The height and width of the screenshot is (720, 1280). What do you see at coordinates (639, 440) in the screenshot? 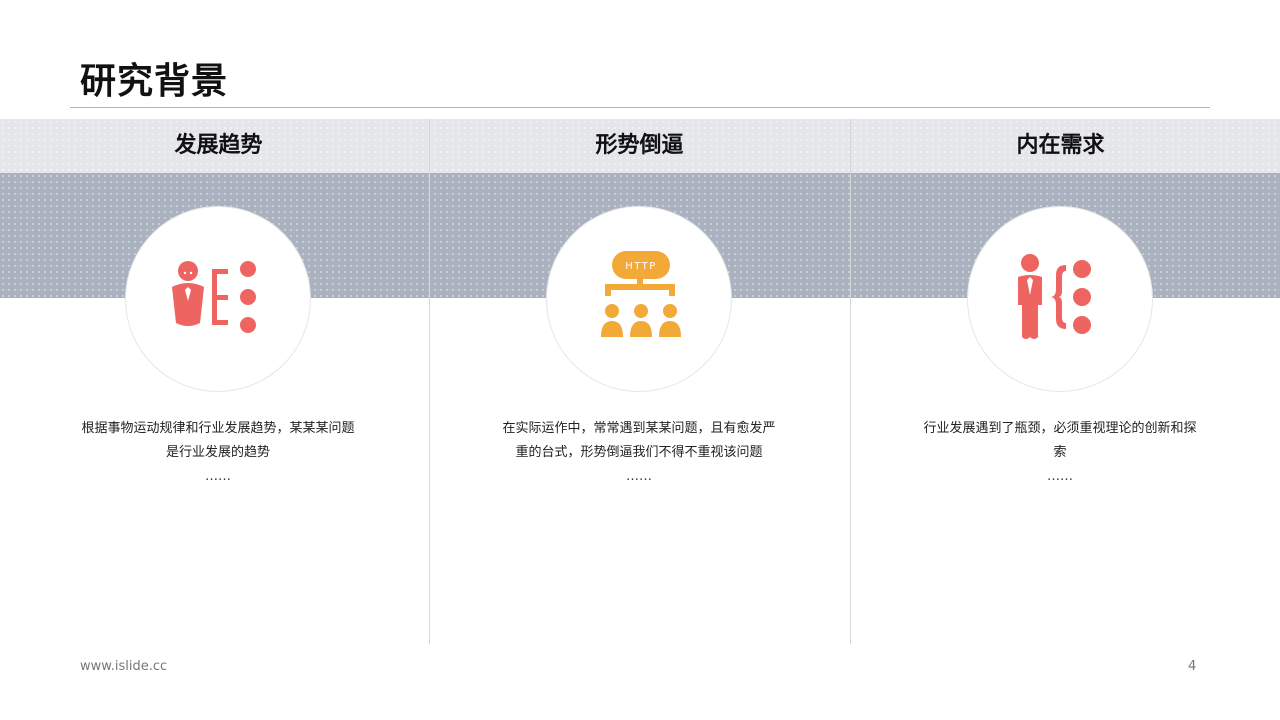
I see `description-text: 在实际运作中，常常遇到某某问题，且有愈发严重的台式，形势倒逼我们不得不重视该问题` at bounding box center [639, 440].